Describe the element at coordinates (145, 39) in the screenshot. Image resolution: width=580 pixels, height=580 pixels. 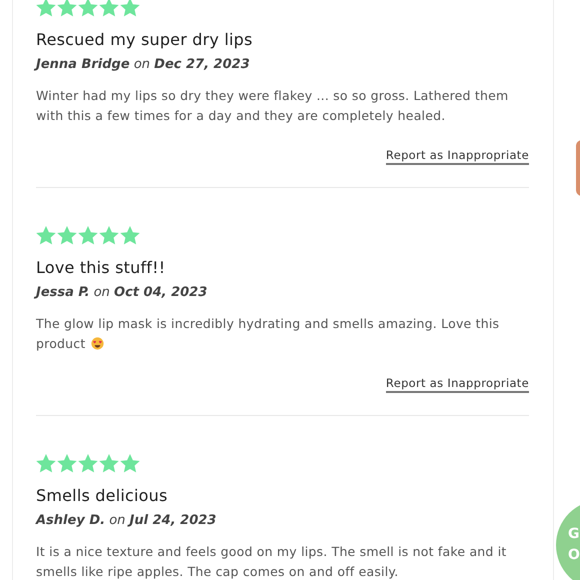
I see `review-title: Rescued my super dry lips` at that location.